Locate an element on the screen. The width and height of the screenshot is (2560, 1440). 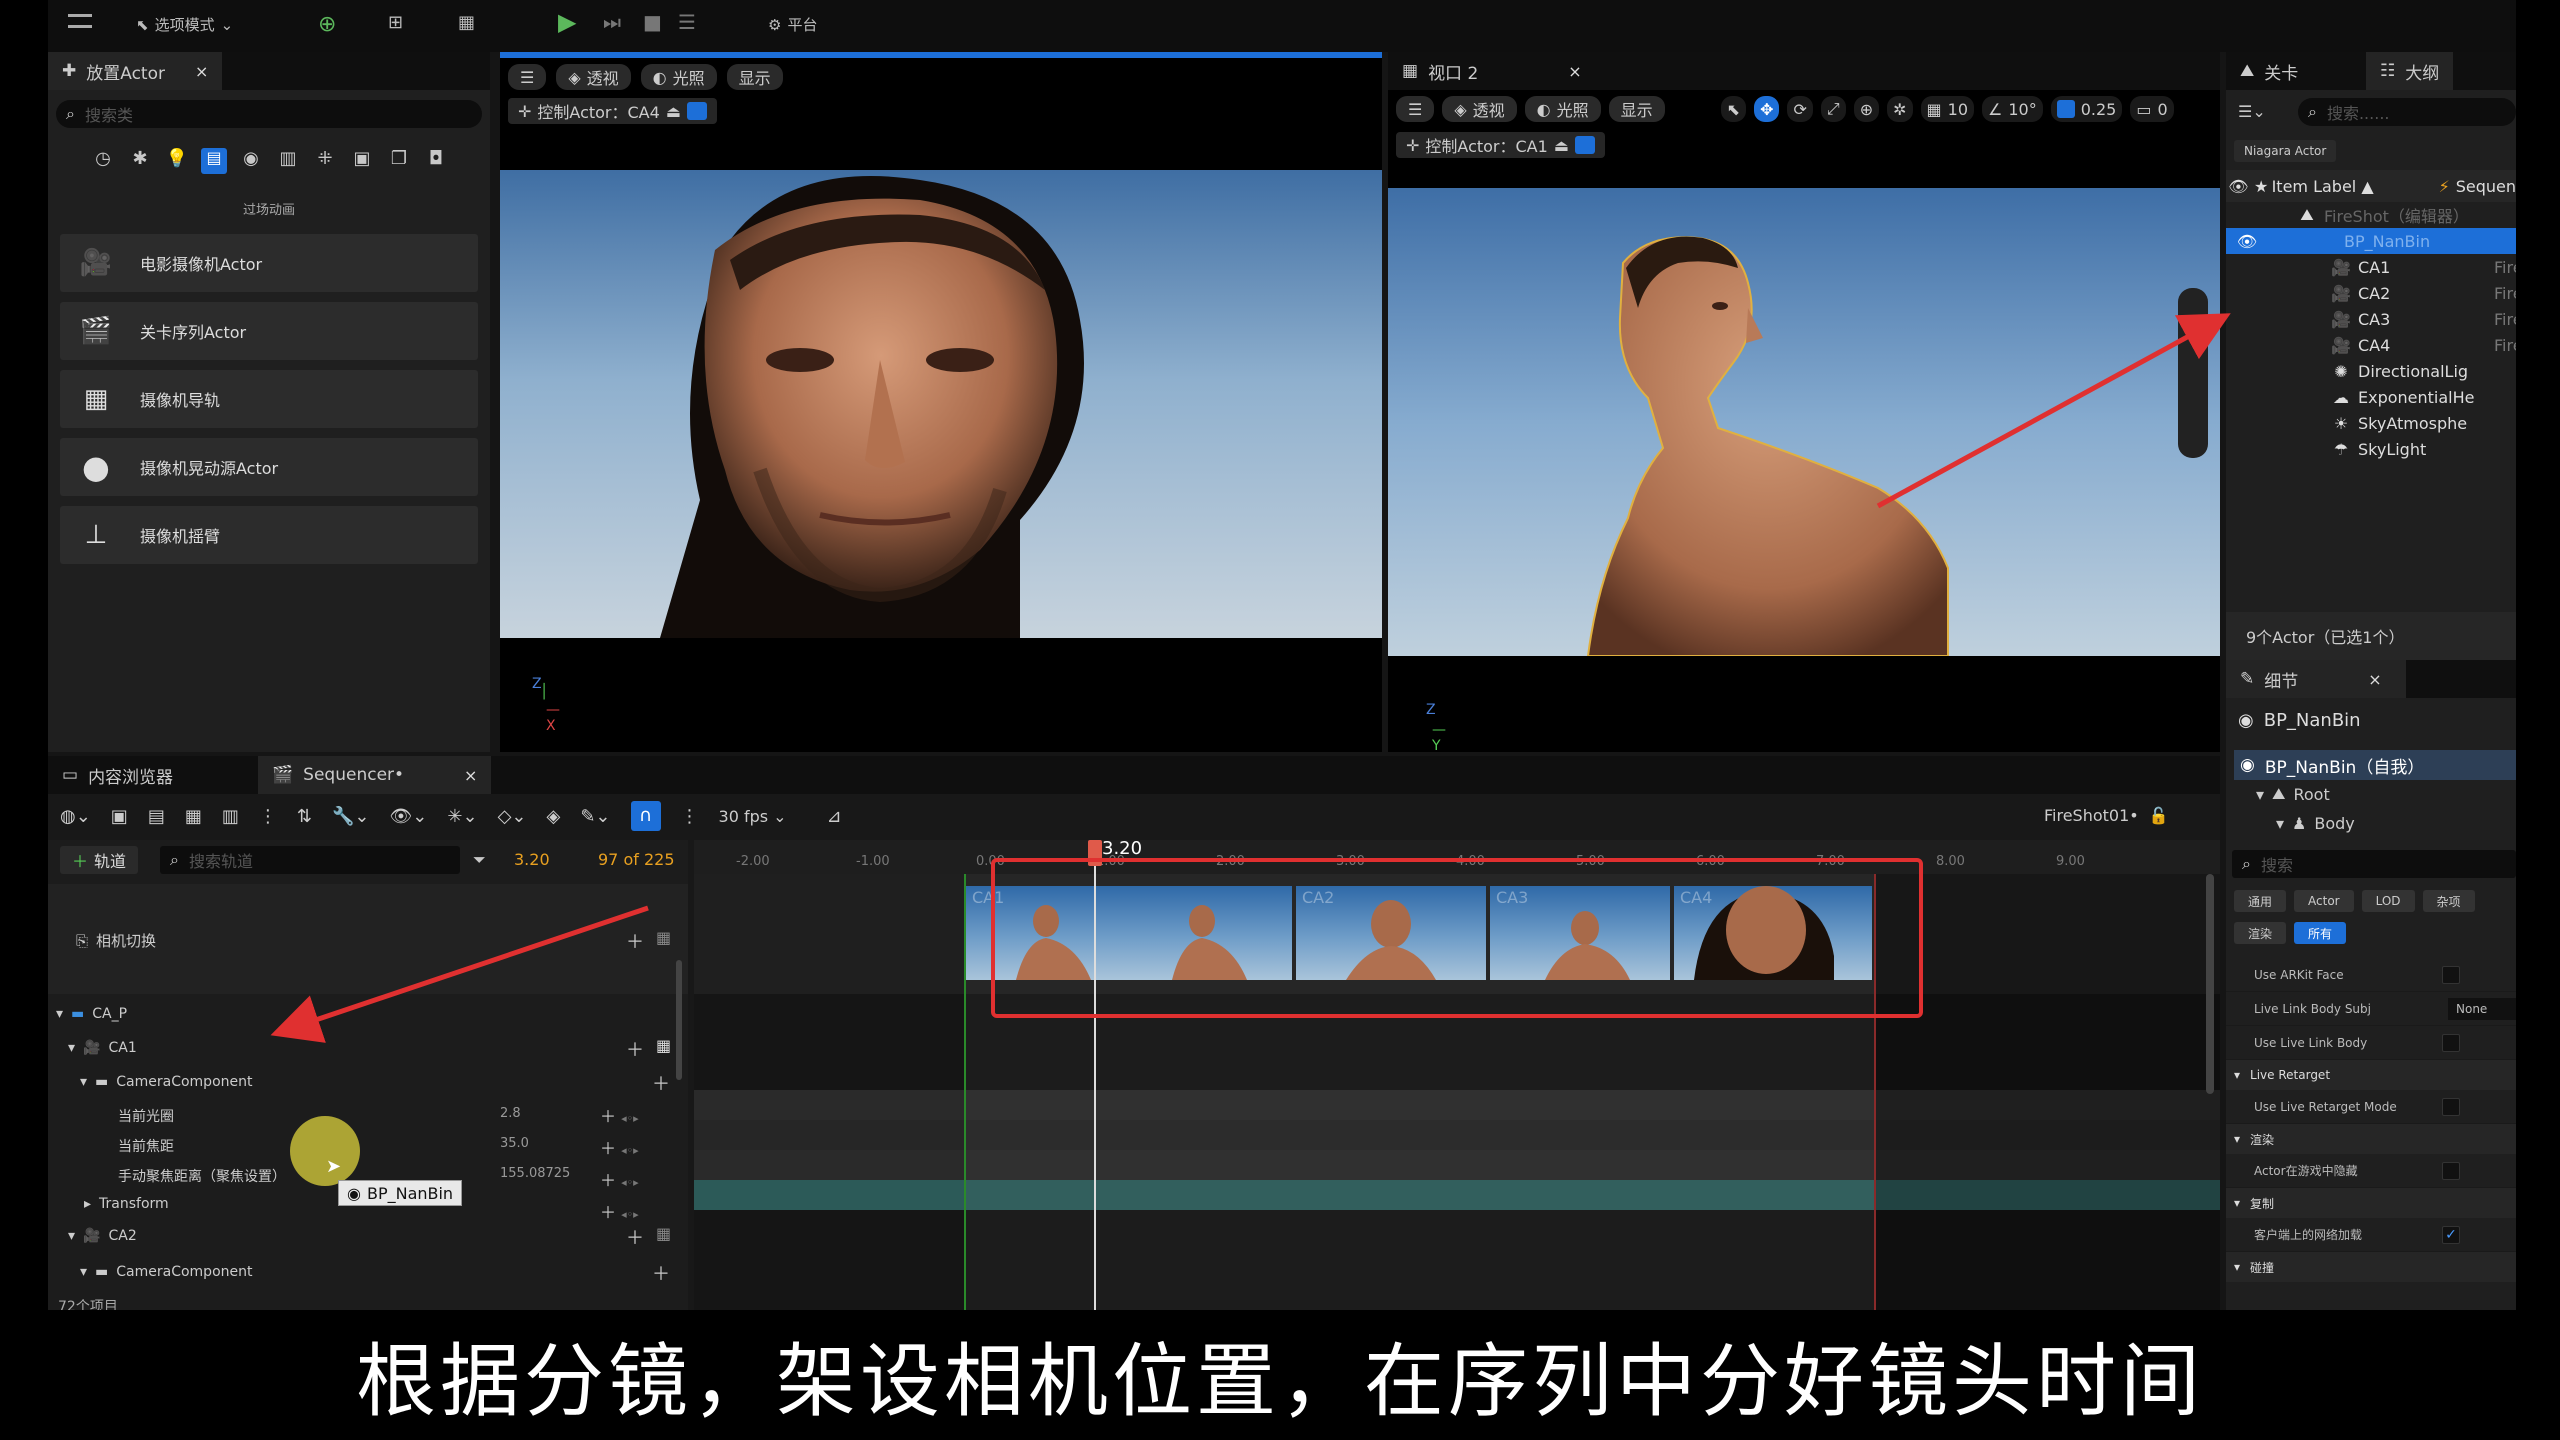
subtitle-bar: 根据分镜，架设相机位置，在序列中分好镜头时间 is located at coordinates (1280, 1375).